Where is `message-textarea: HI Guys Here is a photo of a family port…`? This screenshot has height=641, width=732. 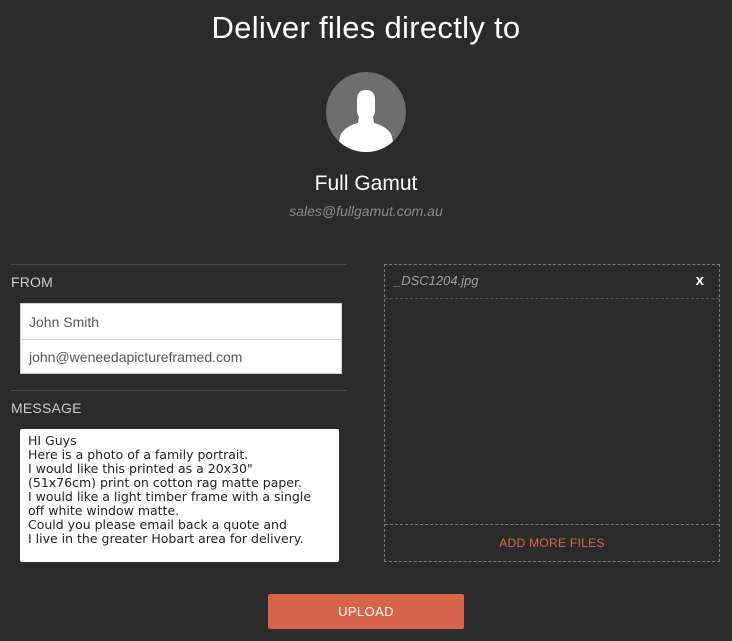 message-textarea: HI Guys Here is a photo of a family port… is located at coordinates (179, 495).